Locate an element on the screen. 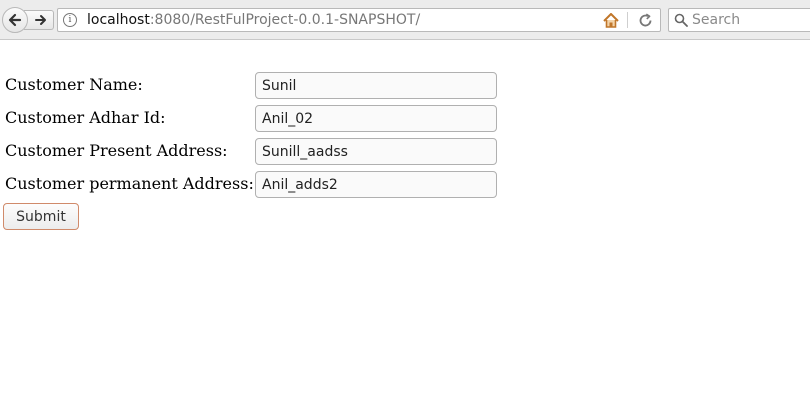 This screenshot has width=810, height=402. search-bar: Search is located at coordinates (739, 20).